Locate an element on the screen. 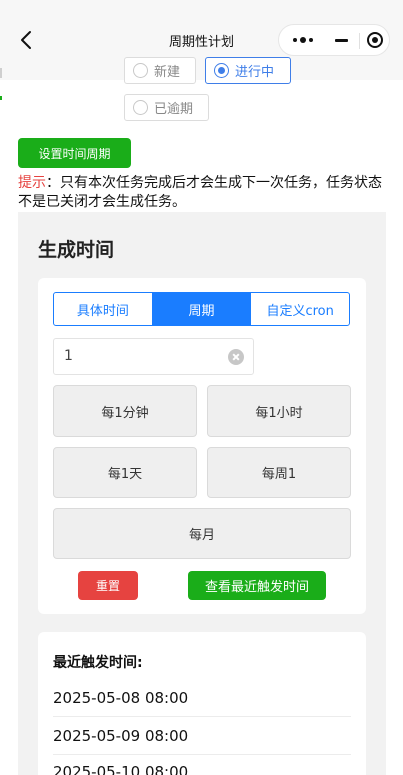 Image resolution: width=403 pixels, height=775 pixels. reset-button: 重置 is located at coordinates (108, 585).